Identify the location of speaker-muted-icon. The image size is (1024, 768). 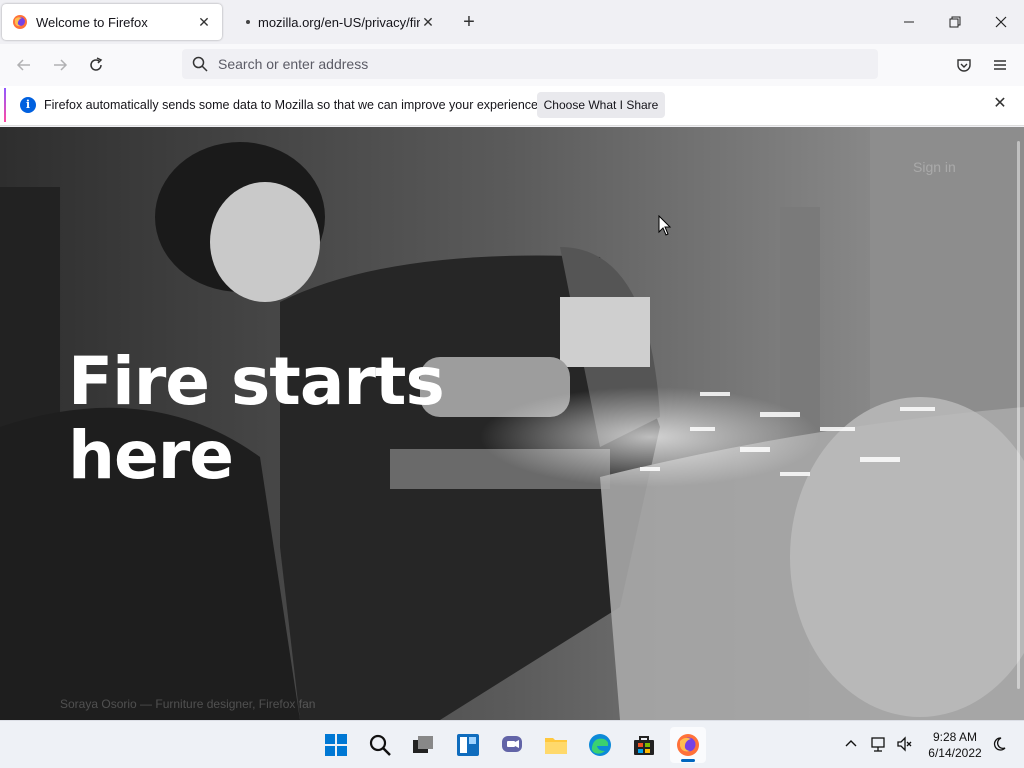
(905, 744).